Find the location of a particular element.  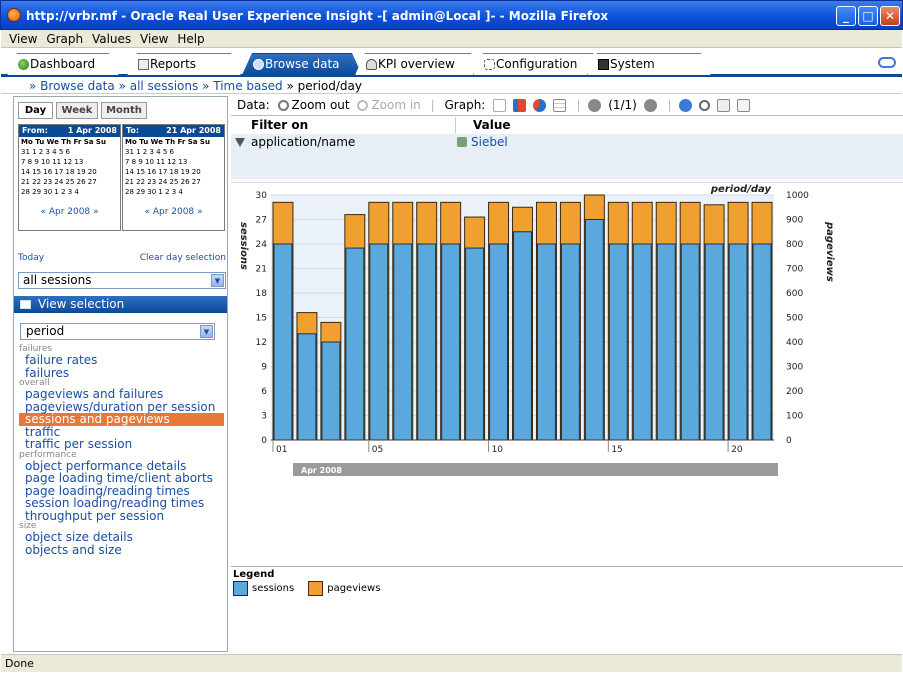

maximize-button: □ is located at coordinates (868, 16).